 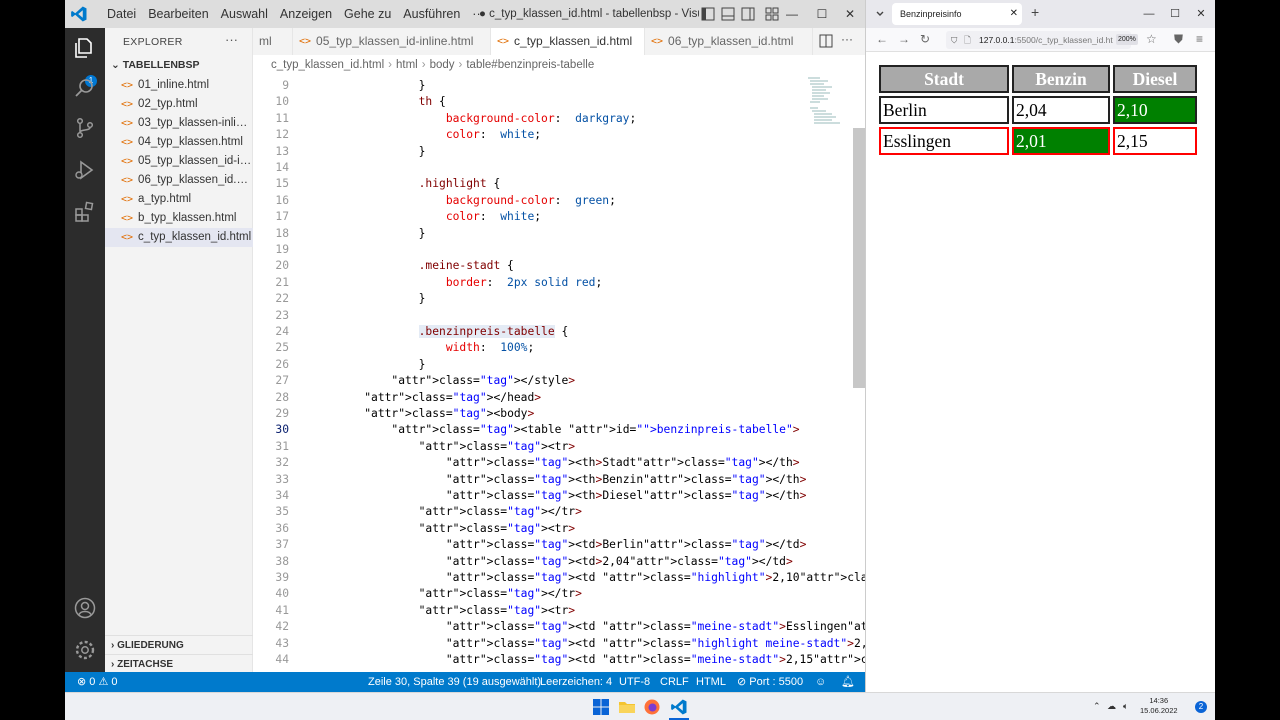 I want to click on code-line: 26 }, so click(x=523, y=365).